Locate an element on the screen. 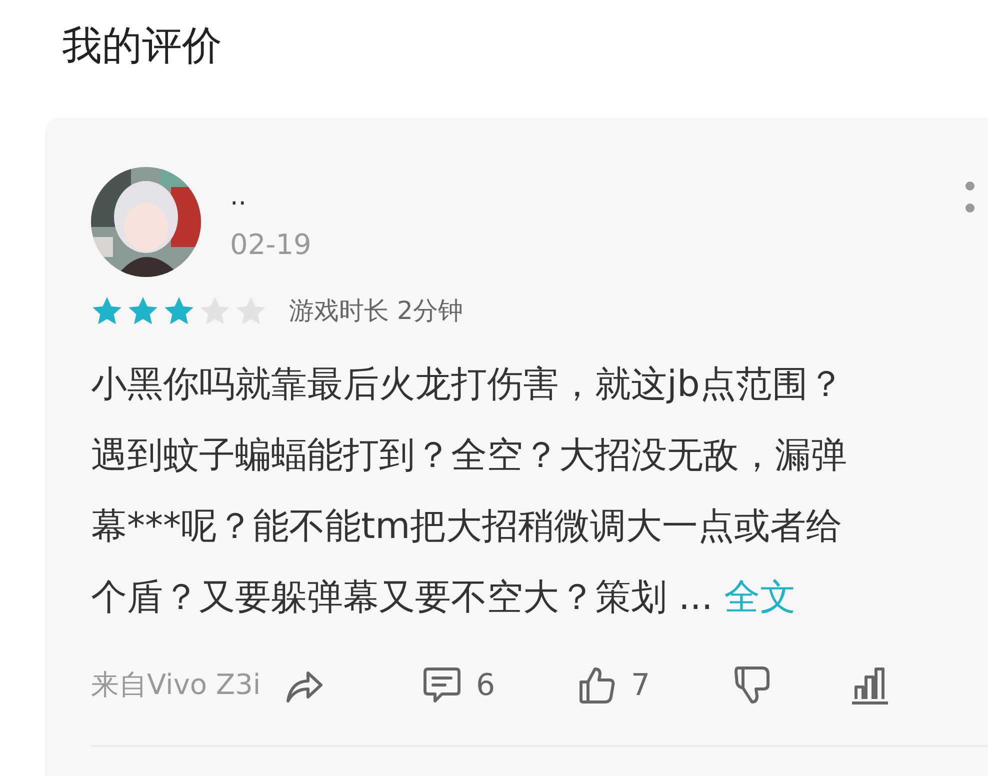 The image size is (988, 776). review-date: 02-19 is located at coordinates (271, 245).